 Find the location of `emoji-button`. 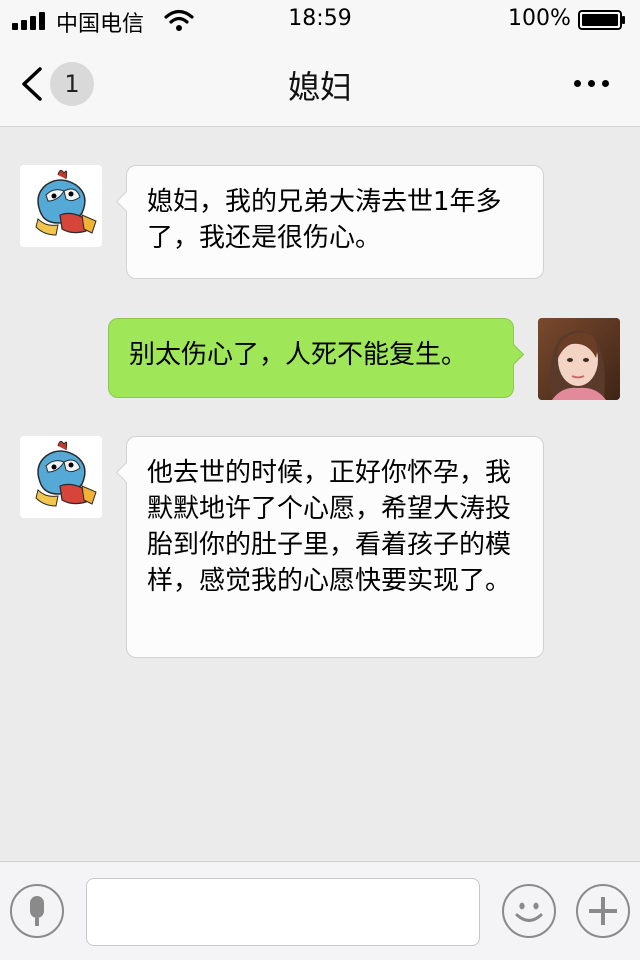

emoji-button is located at coordinates (529, 911).